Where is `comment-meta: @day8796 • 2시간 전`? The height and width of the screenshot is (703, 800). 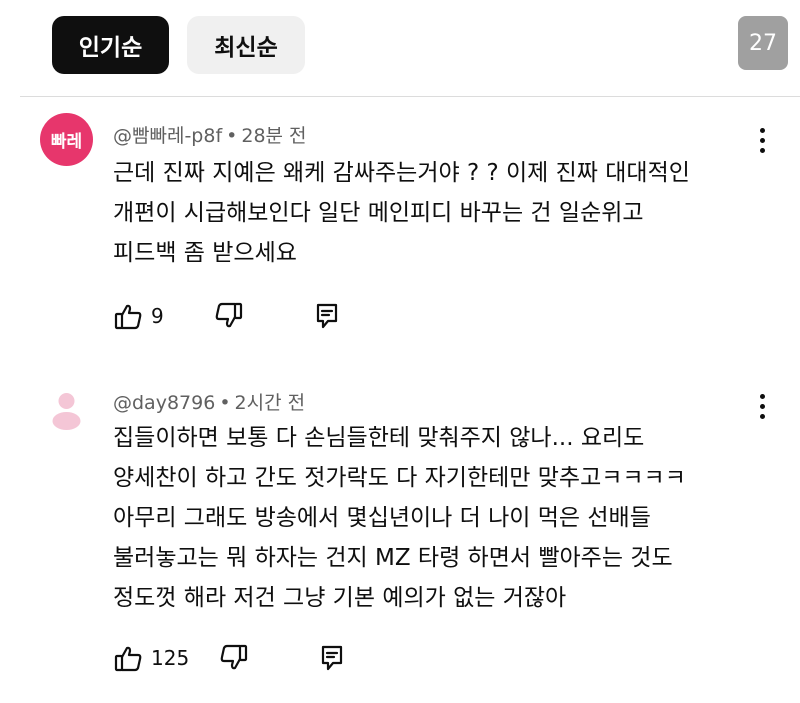
comment-meta: @day8796 • 2시간 전 is located at coordinates (209, 401).